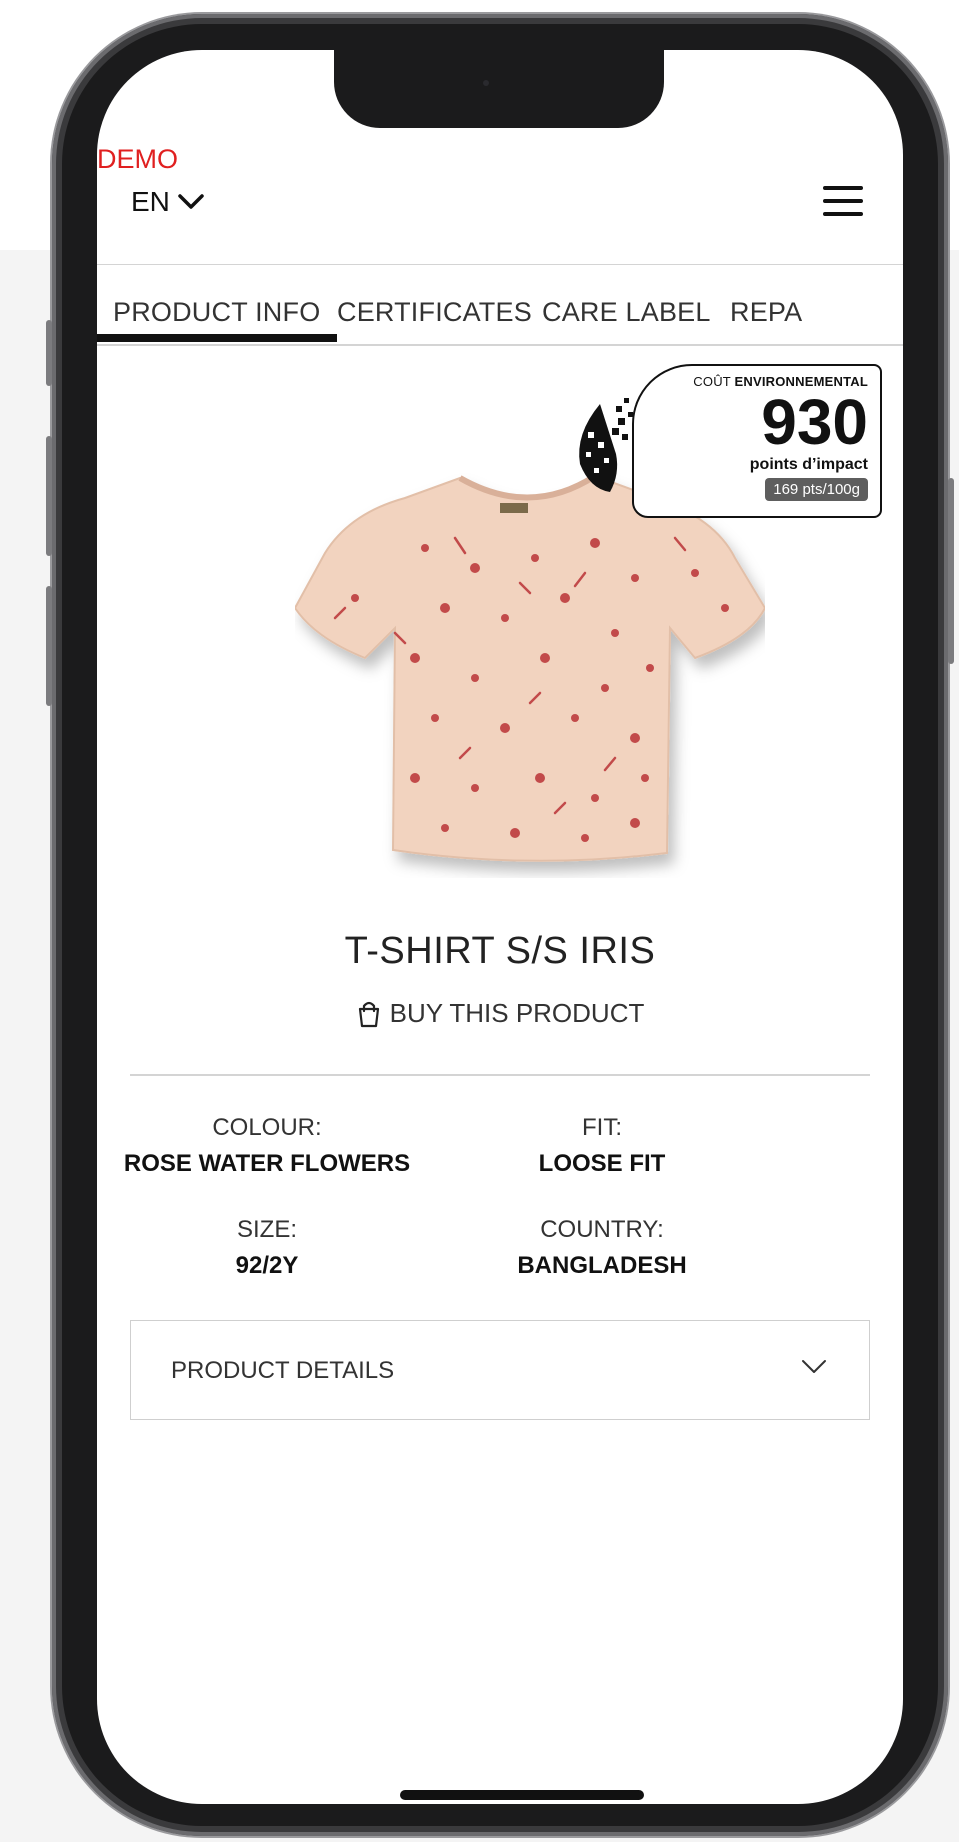 The width and height of the screenshot is (959, 1842). Describe the element at coordinates (517, 1013) in the screenshot. I see `buy-product-label: BUY THIS PRODUCT` at that location.